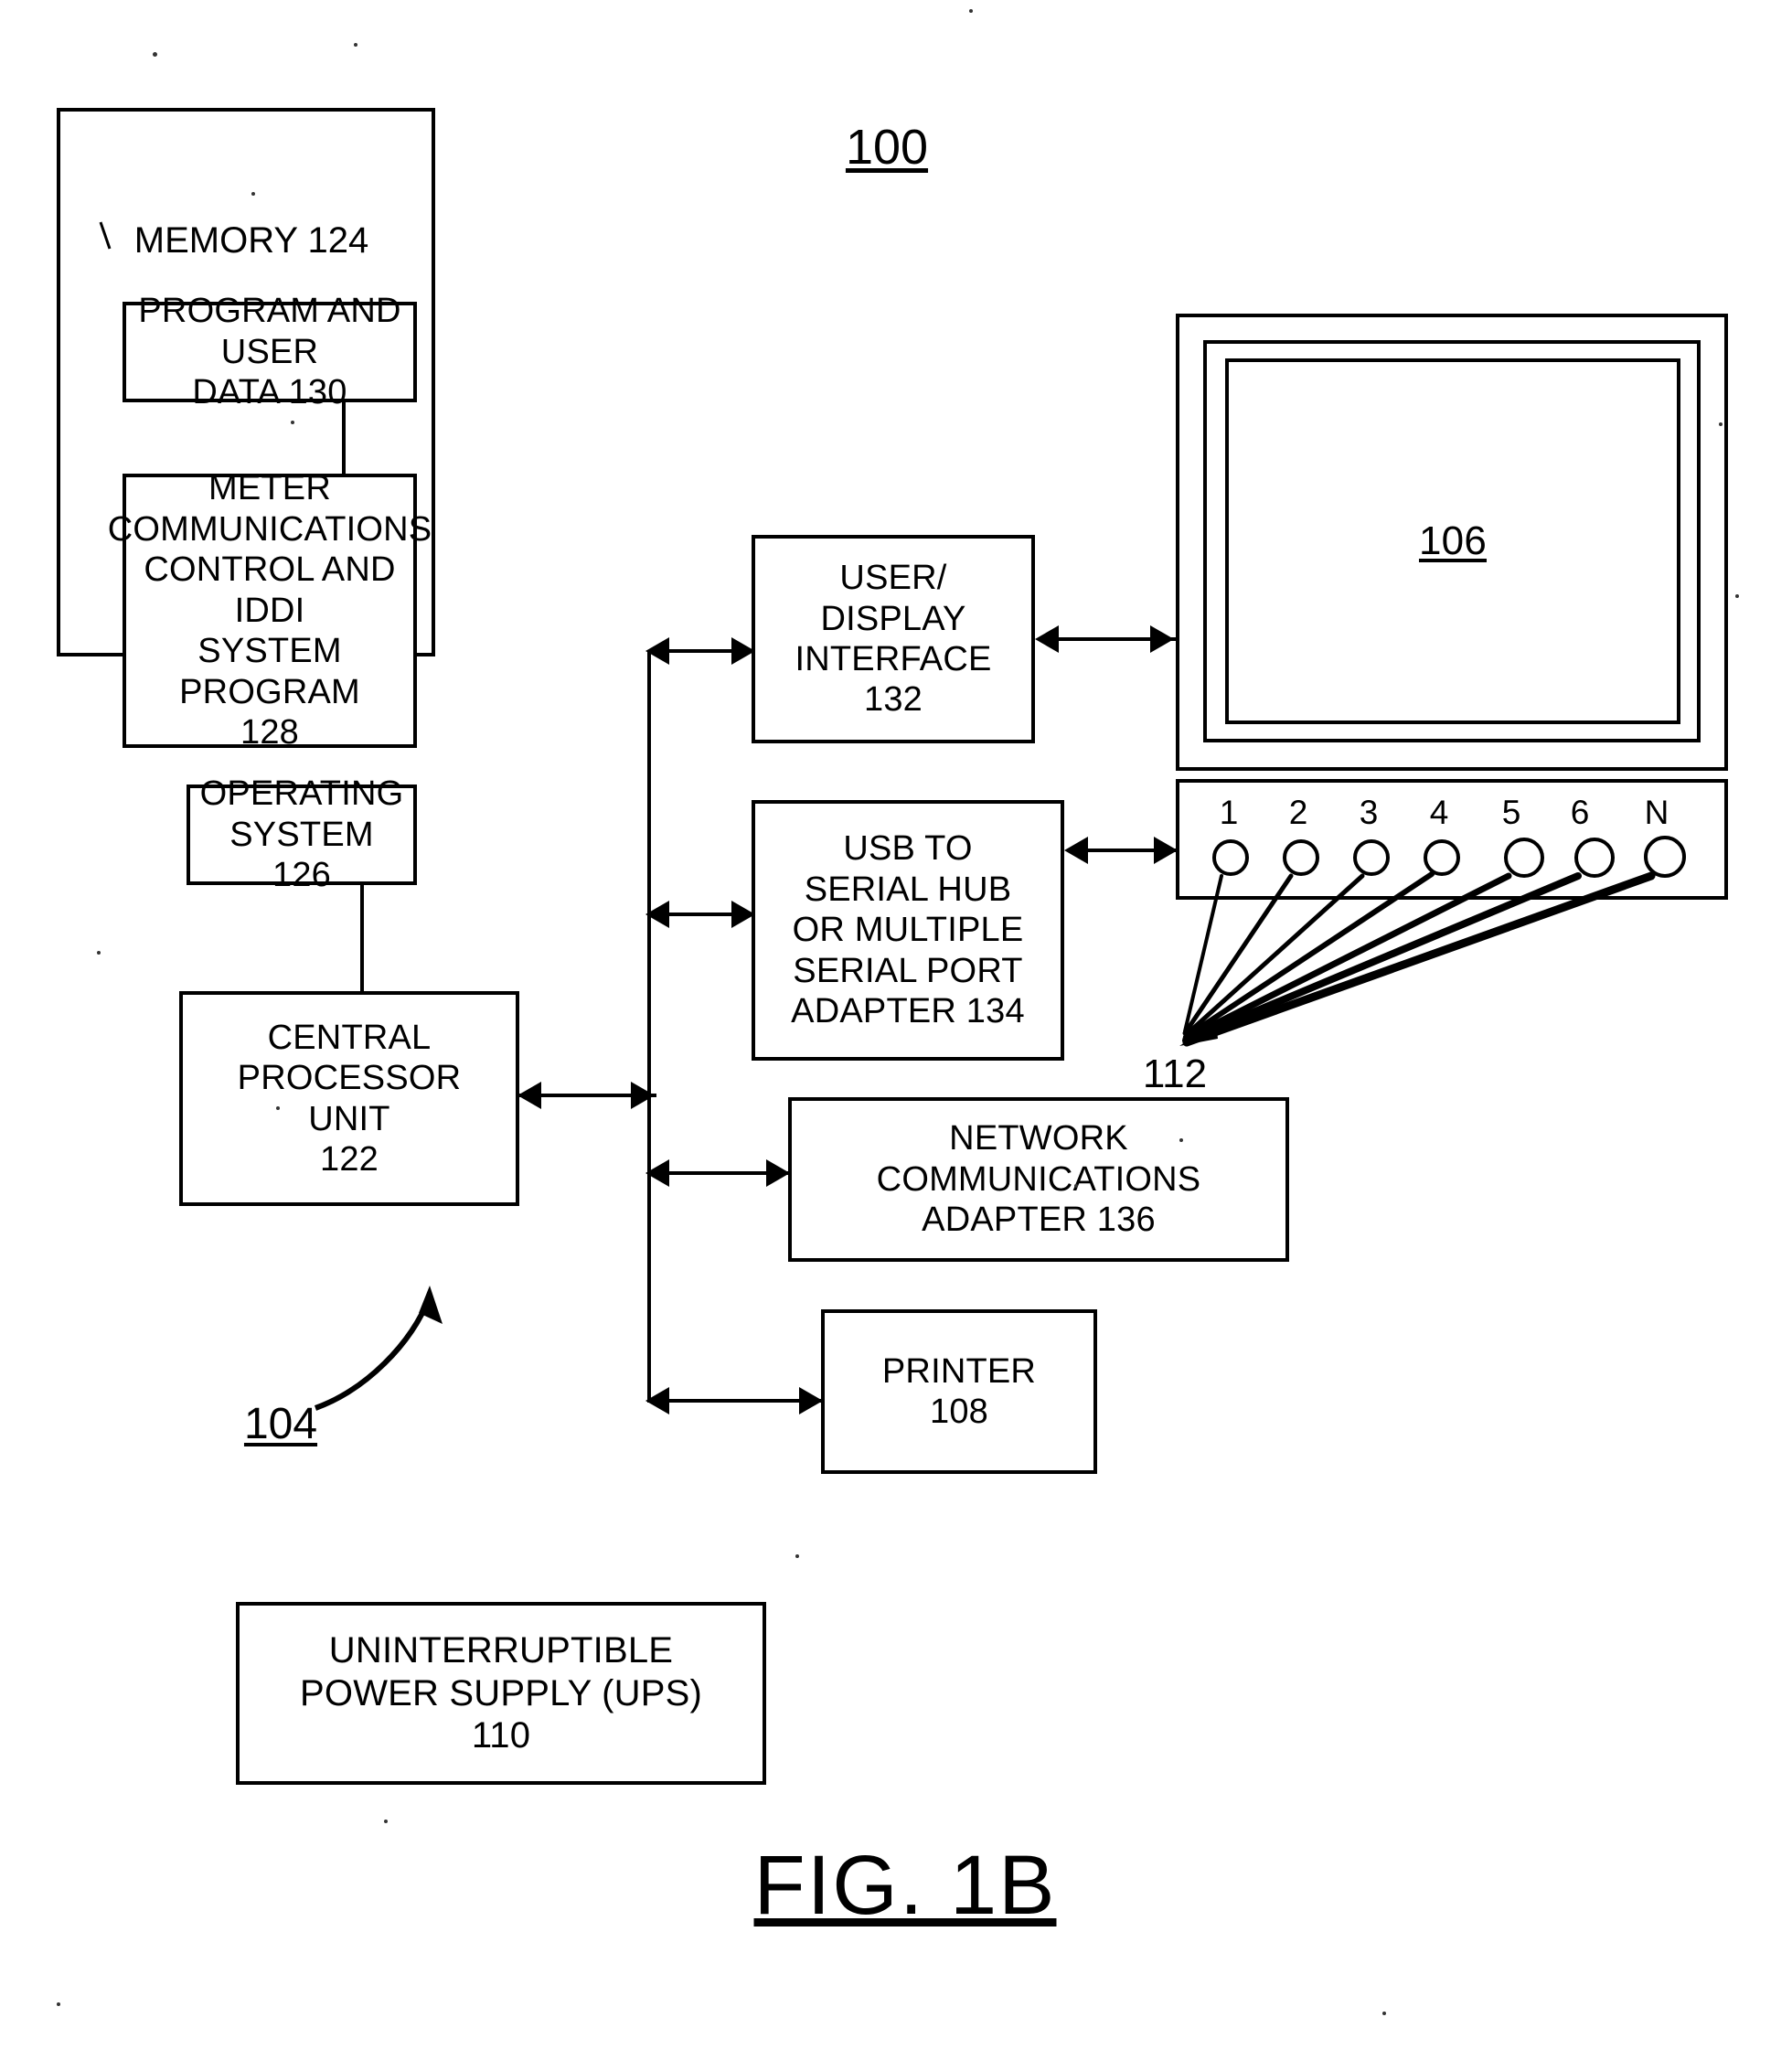 The image size is (1792, 2060). I want to click on bus-to-printer-arrow-left, so click(657, 1401).